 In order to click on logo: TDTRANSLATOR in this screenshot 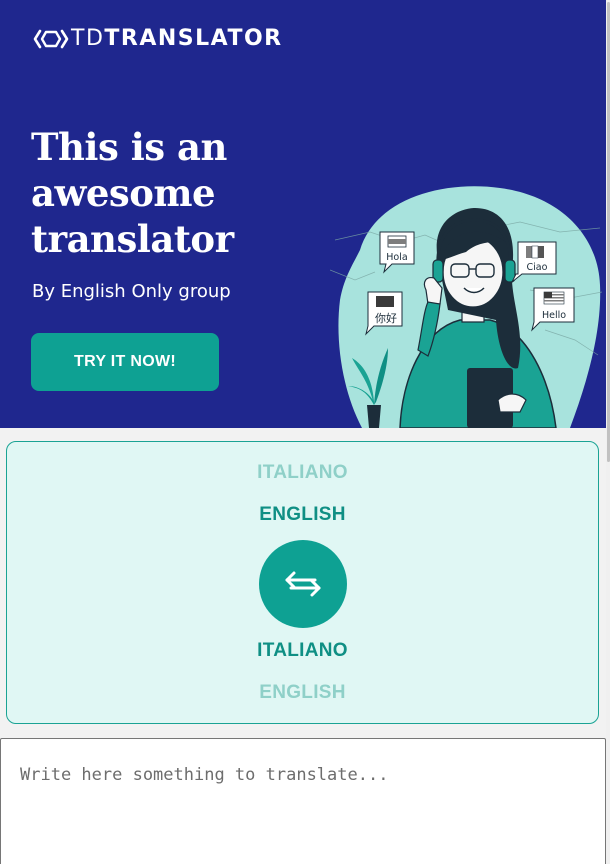, I will do `click(158, 38)`.